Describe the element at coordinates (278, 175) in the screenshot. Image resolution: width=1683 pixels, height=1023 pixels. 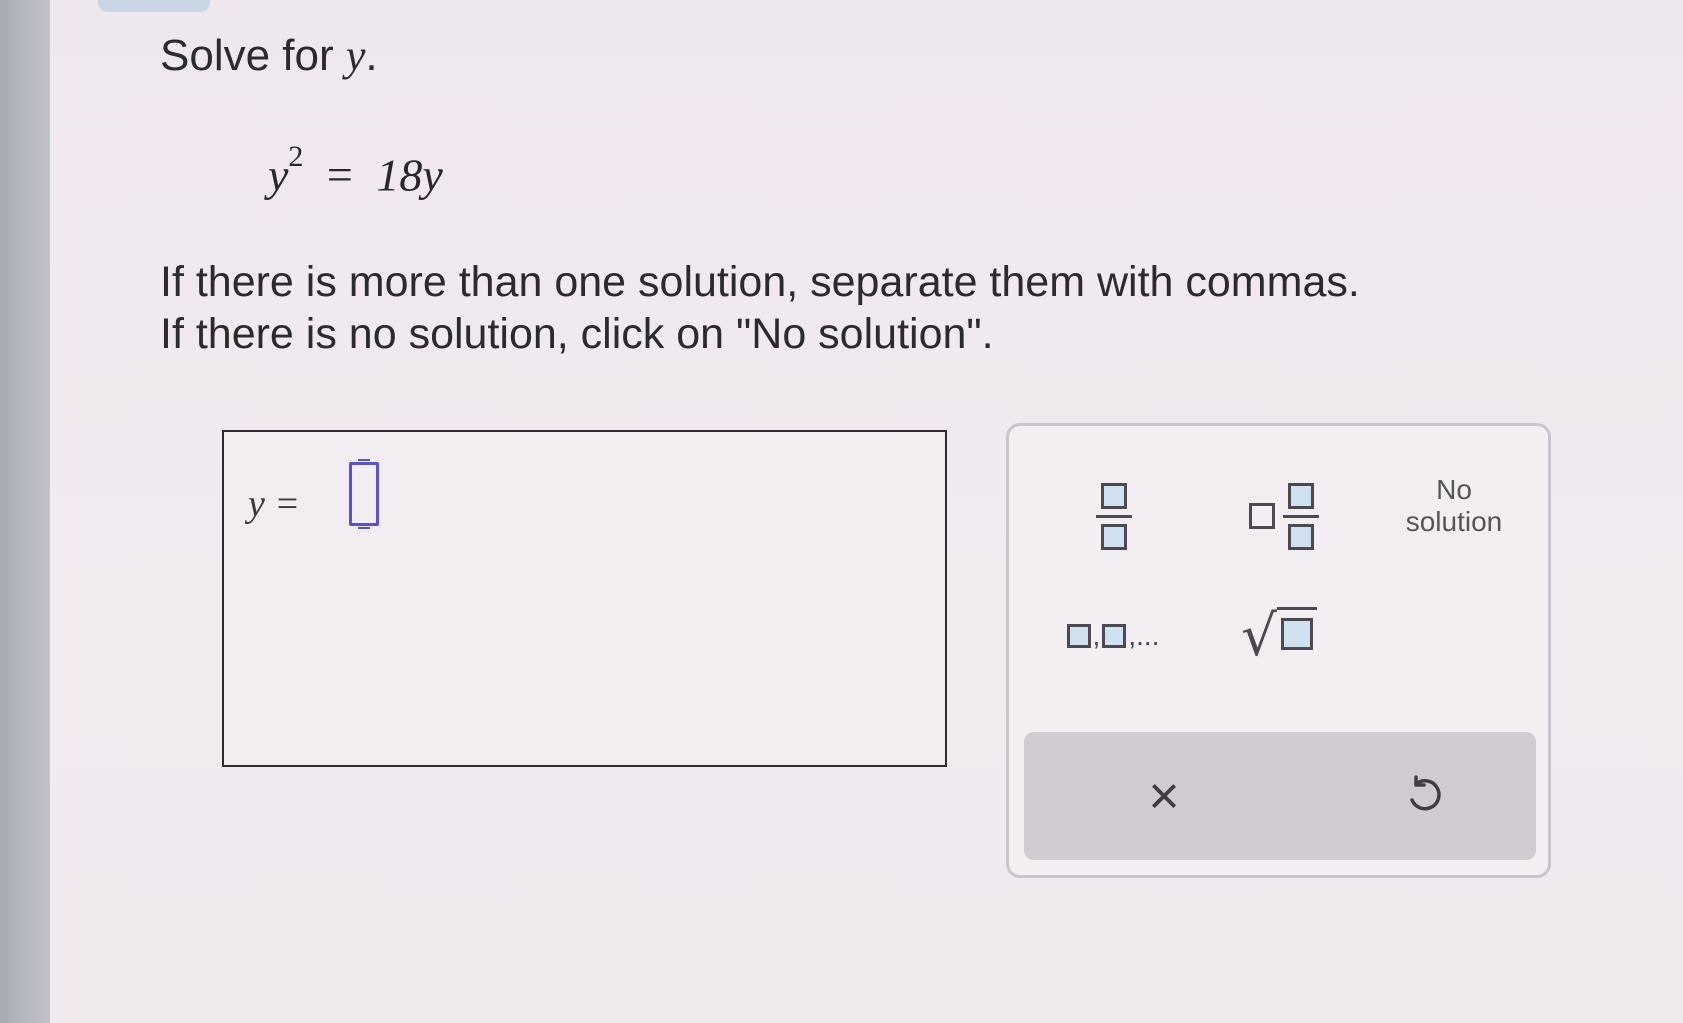
I see `equation-lhs: y` at that location.